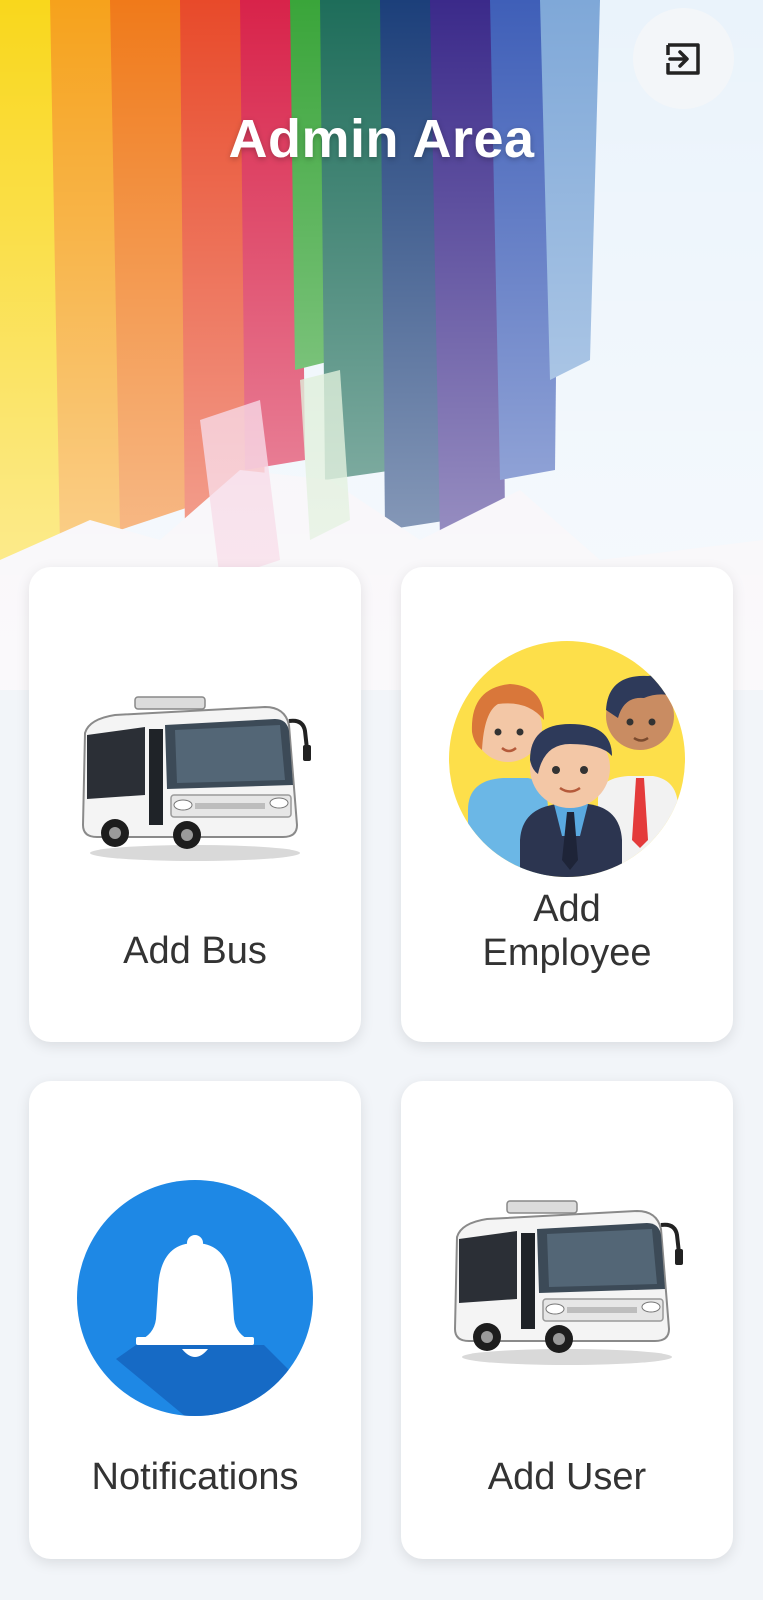  Describe the element at coordinates (195, 1298) in the screenshot. I see `bell-icon` at that location.